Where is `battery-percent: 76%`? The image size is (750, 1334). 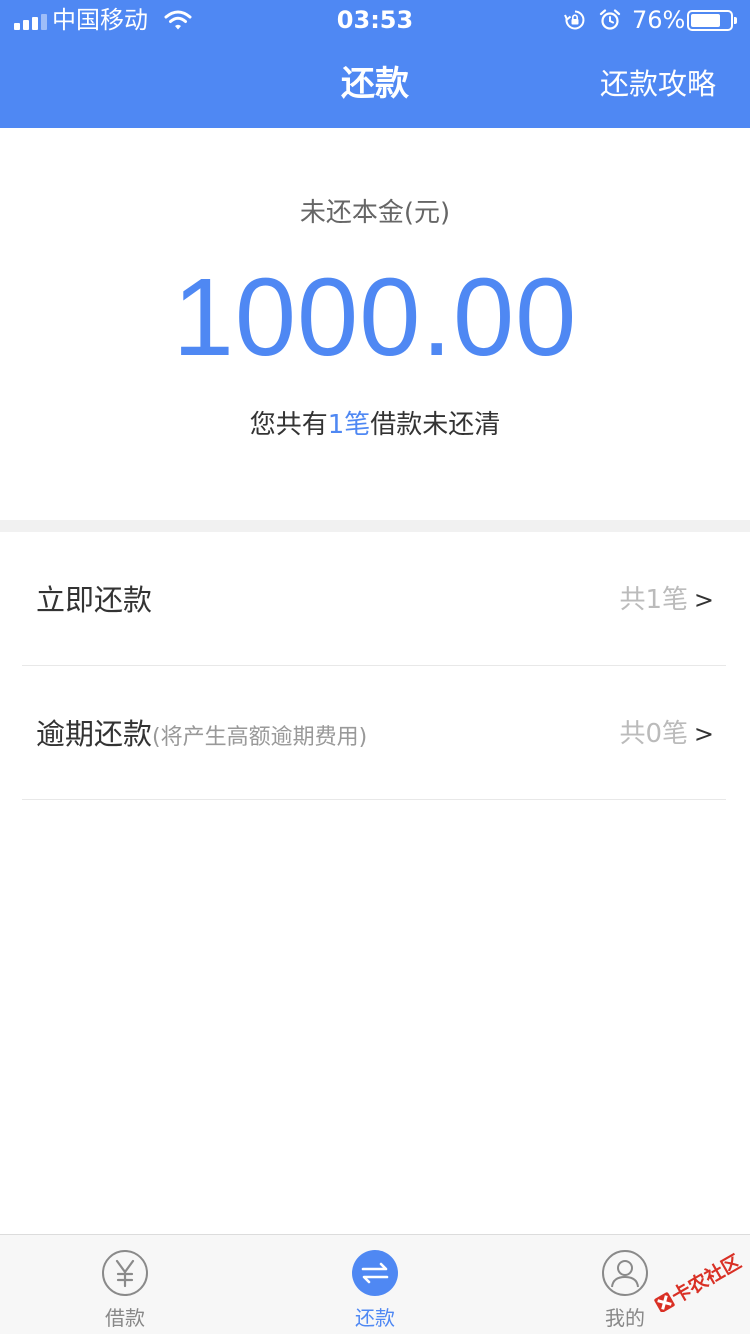
battery-percent: 76% is located at coordinates (659, 20).